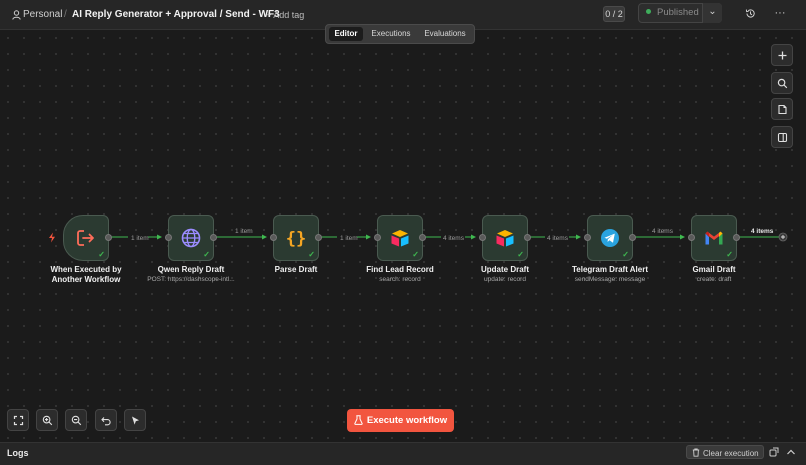 The height and width of the screenshot is (465, 806). I want to click on pointer-mode-button, so click(135, 420).